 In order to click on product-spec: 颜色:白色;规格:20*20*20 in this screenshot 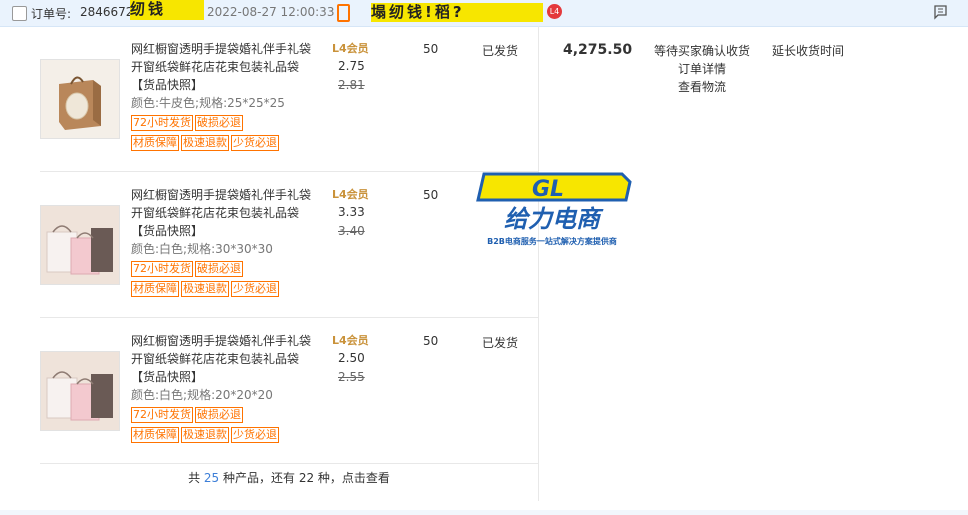, I will do `click(202, 395)`.